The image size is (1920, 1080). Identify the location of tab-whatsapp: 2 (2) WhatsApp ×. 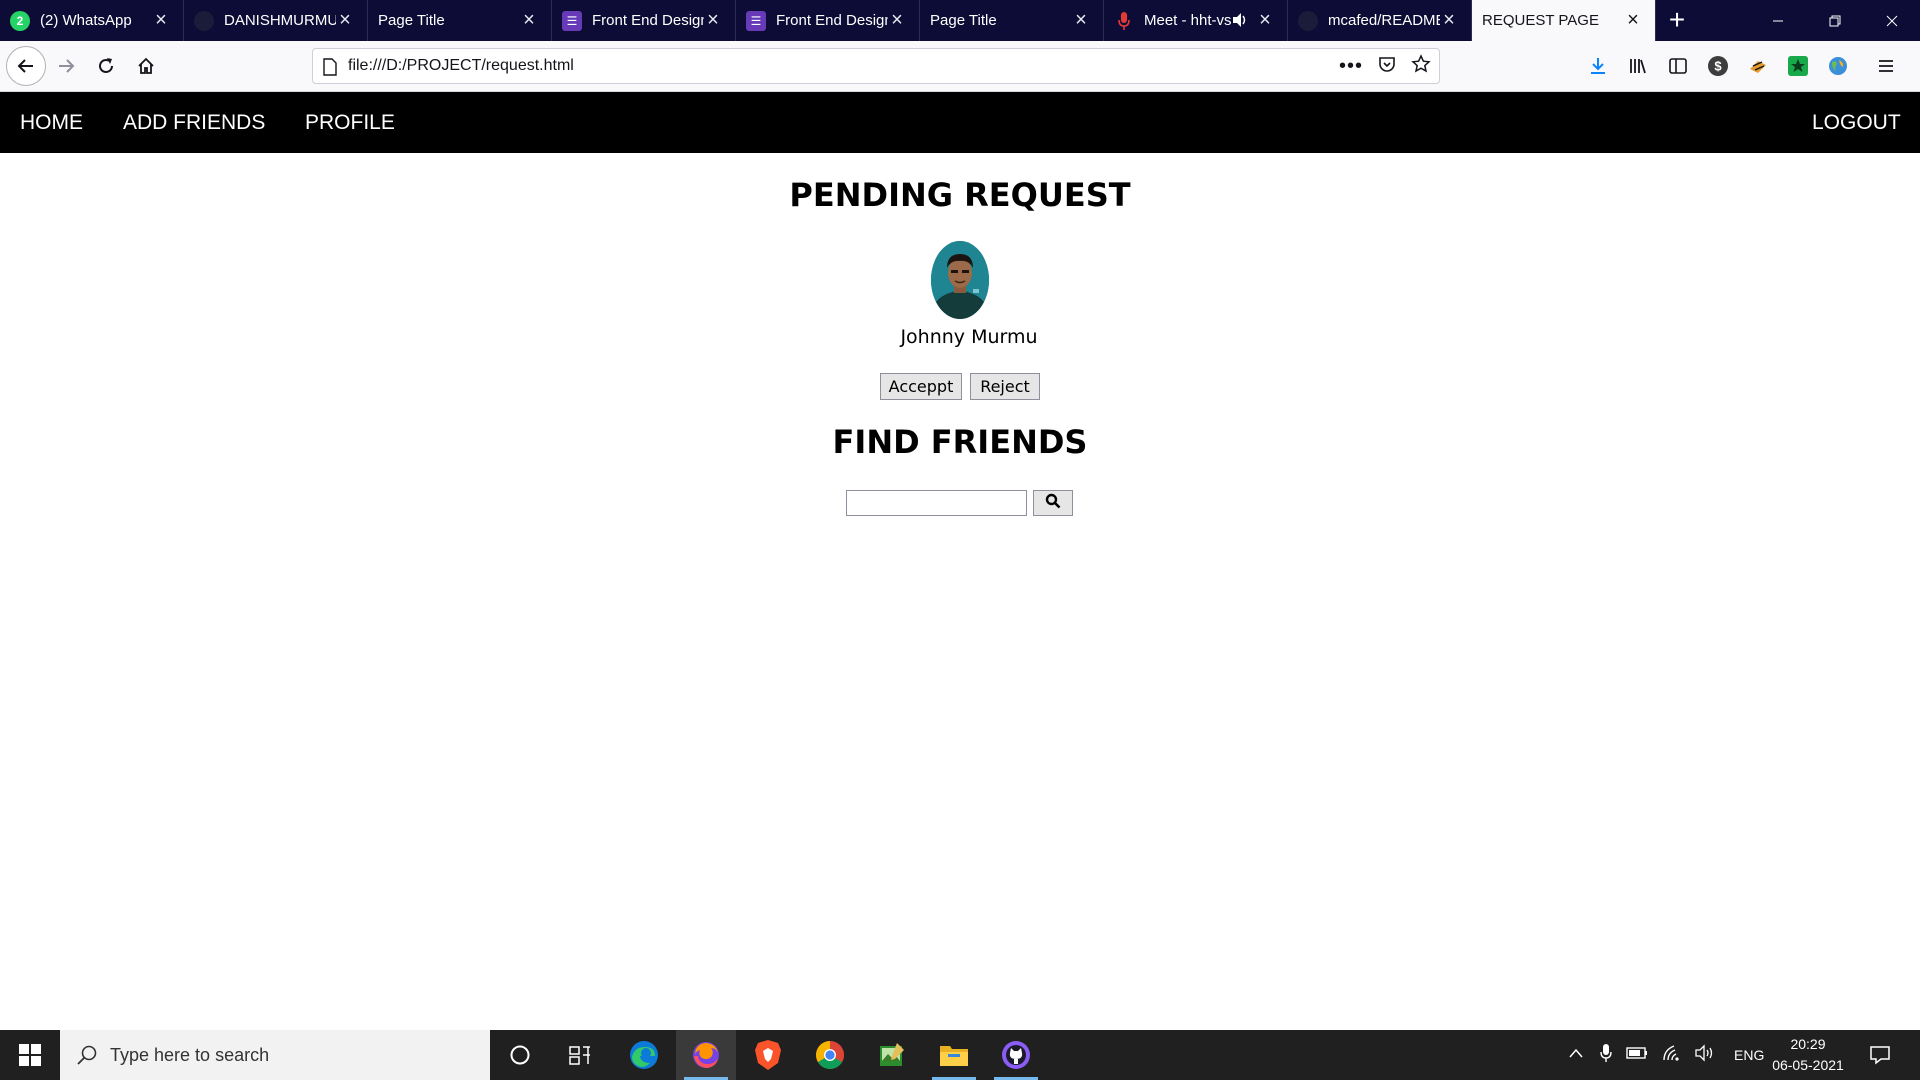
(92, 20).